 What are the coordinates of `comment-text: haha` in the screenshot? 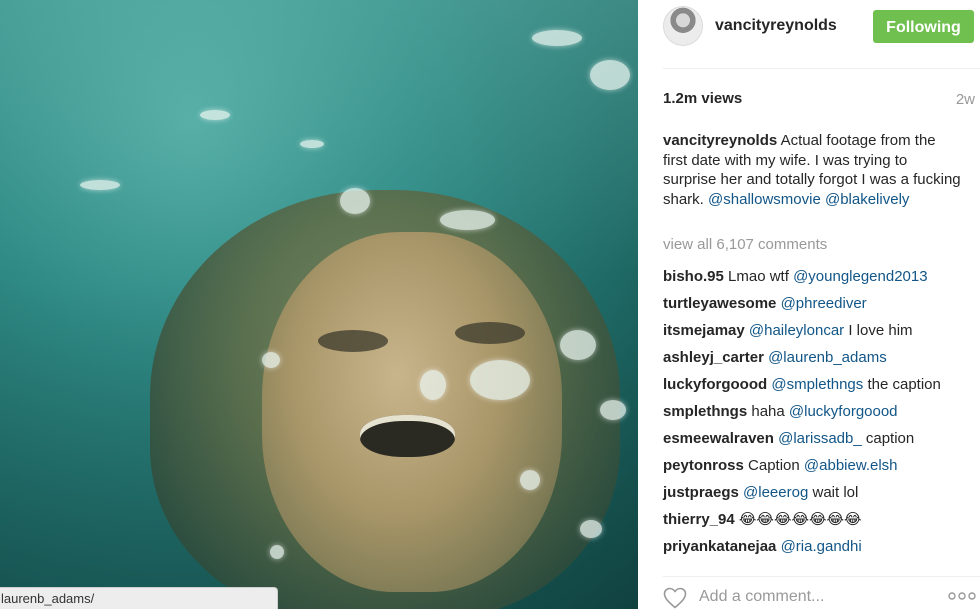 It's located at (768, 411).